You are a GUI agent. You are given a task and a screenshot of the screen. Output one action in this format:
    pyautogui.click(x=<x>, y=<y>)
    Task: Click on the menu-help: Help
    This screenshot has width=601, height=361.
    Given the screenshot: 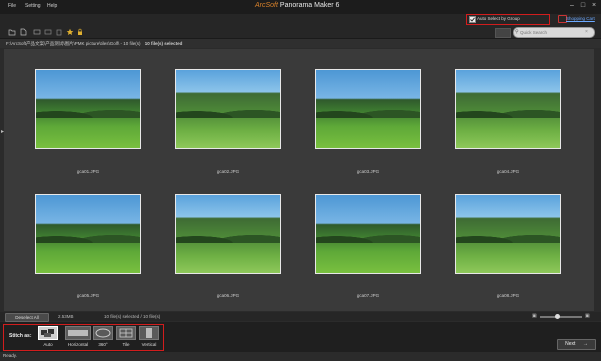 What is the action you would take?
    pyautogui.click(x=52, y=6)
    